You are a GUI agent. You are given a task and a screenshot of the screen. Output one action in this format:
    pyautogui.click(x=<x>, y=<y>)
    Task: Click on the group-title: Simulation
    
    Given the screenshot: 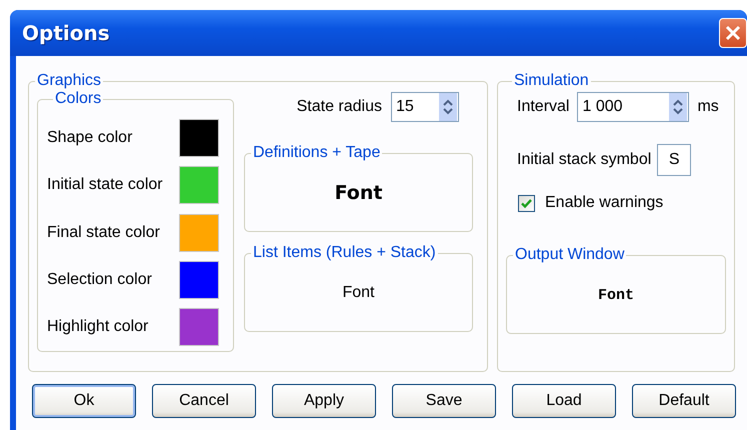 What is the action you would take?
    pyautogui.click(x=551, y=81)
    